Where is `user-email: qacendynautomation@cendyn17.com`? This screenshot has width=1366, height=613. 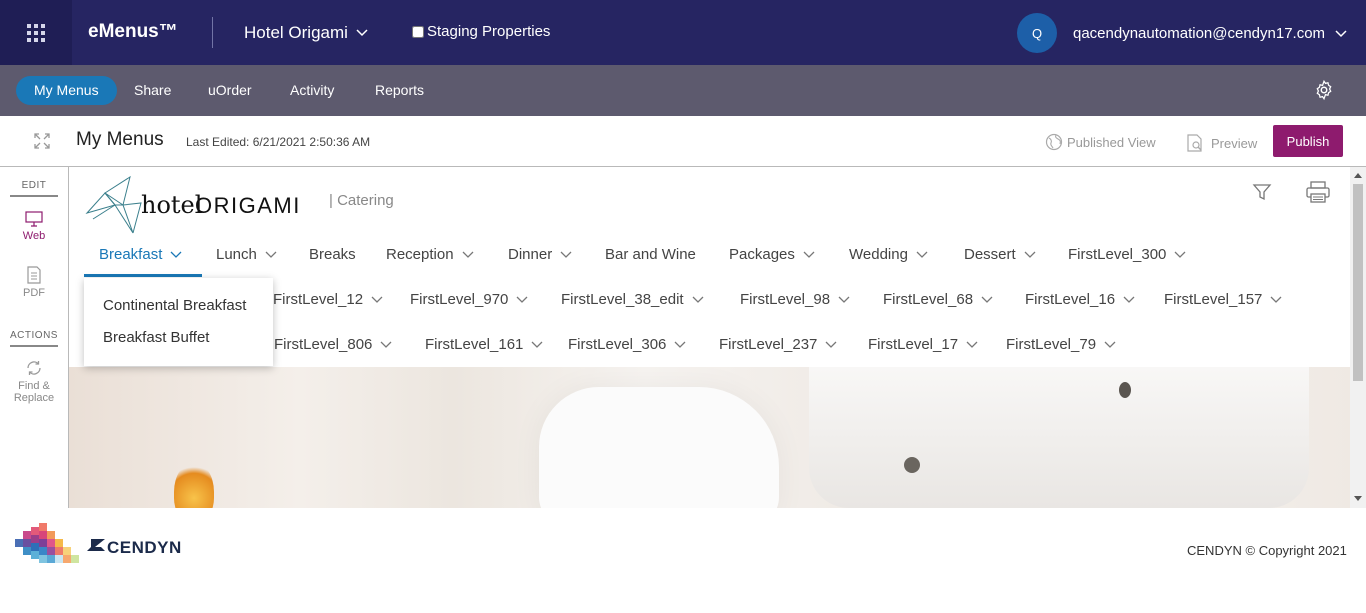 user-email: qacendynautomation@cendyn17.com is located at coordinates (1199, 33).